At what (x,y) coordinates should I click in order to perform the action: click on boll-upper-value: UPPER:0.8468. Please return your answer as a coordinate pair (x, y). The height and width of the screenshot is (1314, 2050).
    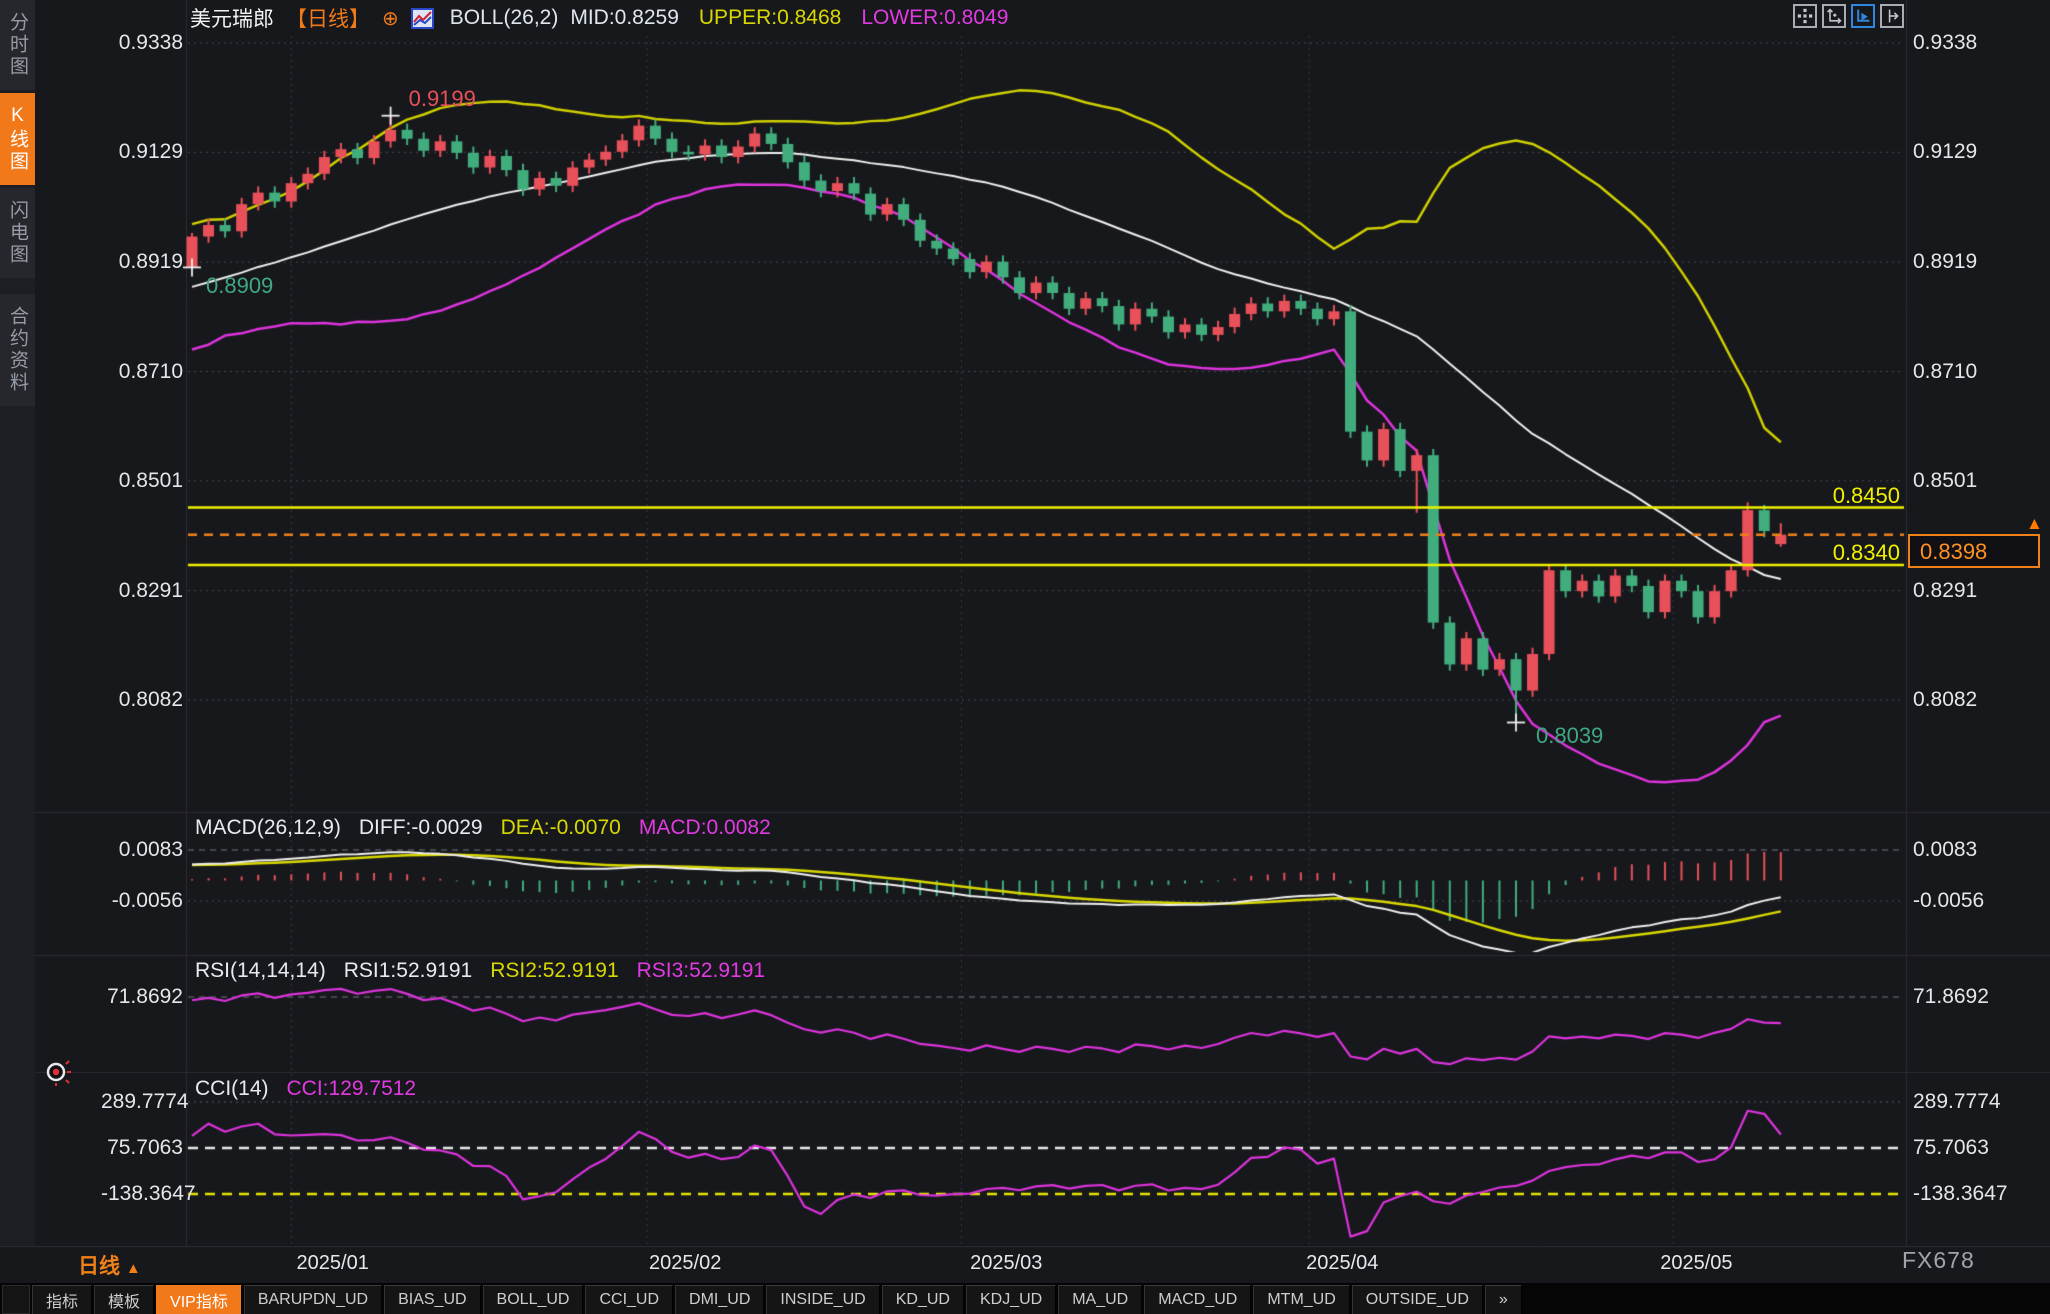
    Looking at the image, I should click on (770, 17).